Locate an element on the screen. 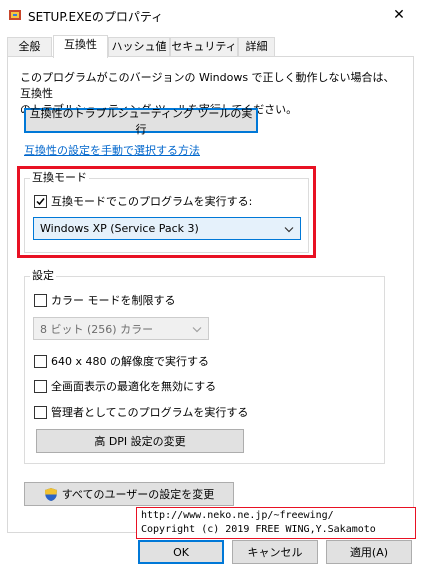 Image resolution: width=421 pixels, height=574 pixels. fullscreen-checkbox is located at coordinates (40, 386).